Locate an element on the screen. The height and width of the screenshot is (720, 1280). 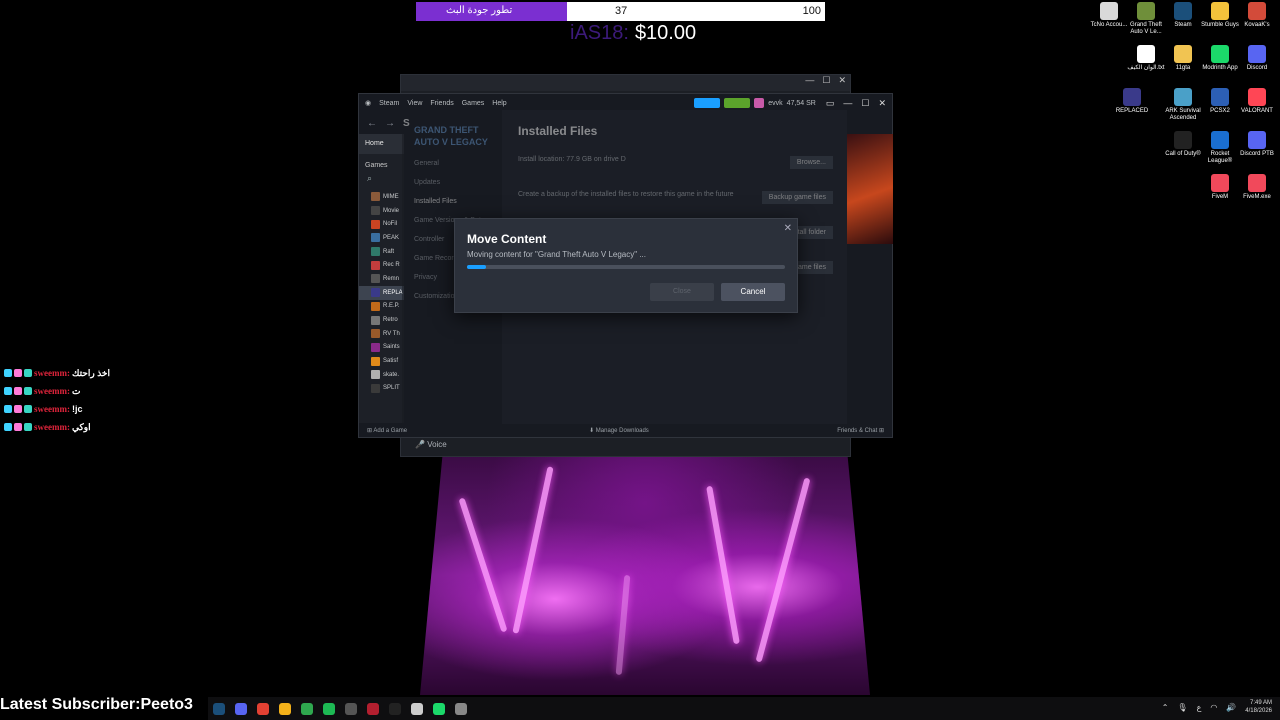
library-game-item: Satisf is located at coordinates (381, 361).